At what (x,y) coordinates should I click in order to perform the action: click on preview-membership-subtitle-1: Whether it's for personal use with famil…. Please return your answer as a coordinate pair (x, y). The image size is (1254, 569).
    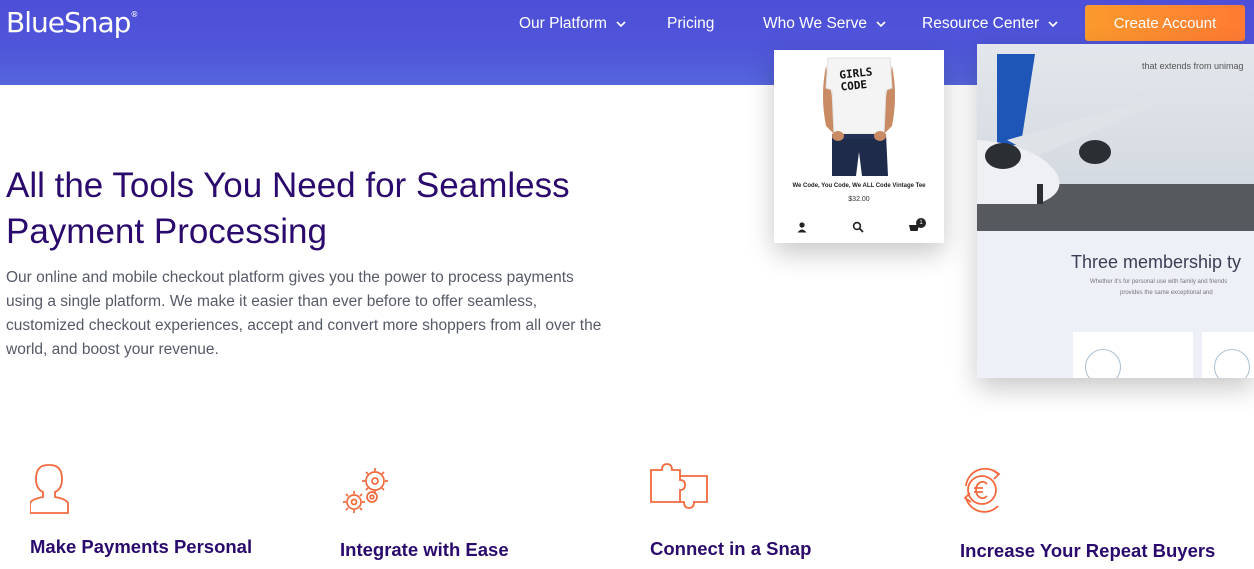
    Looking at the image, I should click on (1159, 282).